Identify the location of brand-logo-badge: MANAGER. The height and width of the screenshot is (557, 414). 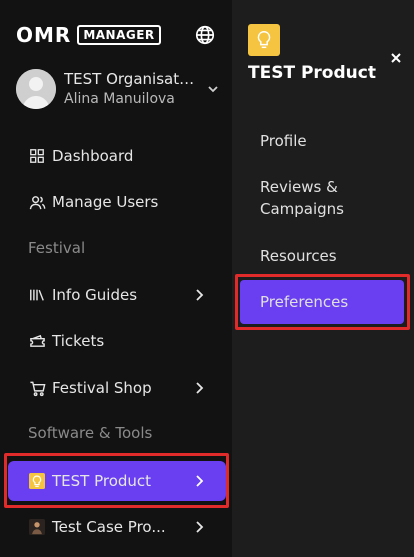
(119, 35).